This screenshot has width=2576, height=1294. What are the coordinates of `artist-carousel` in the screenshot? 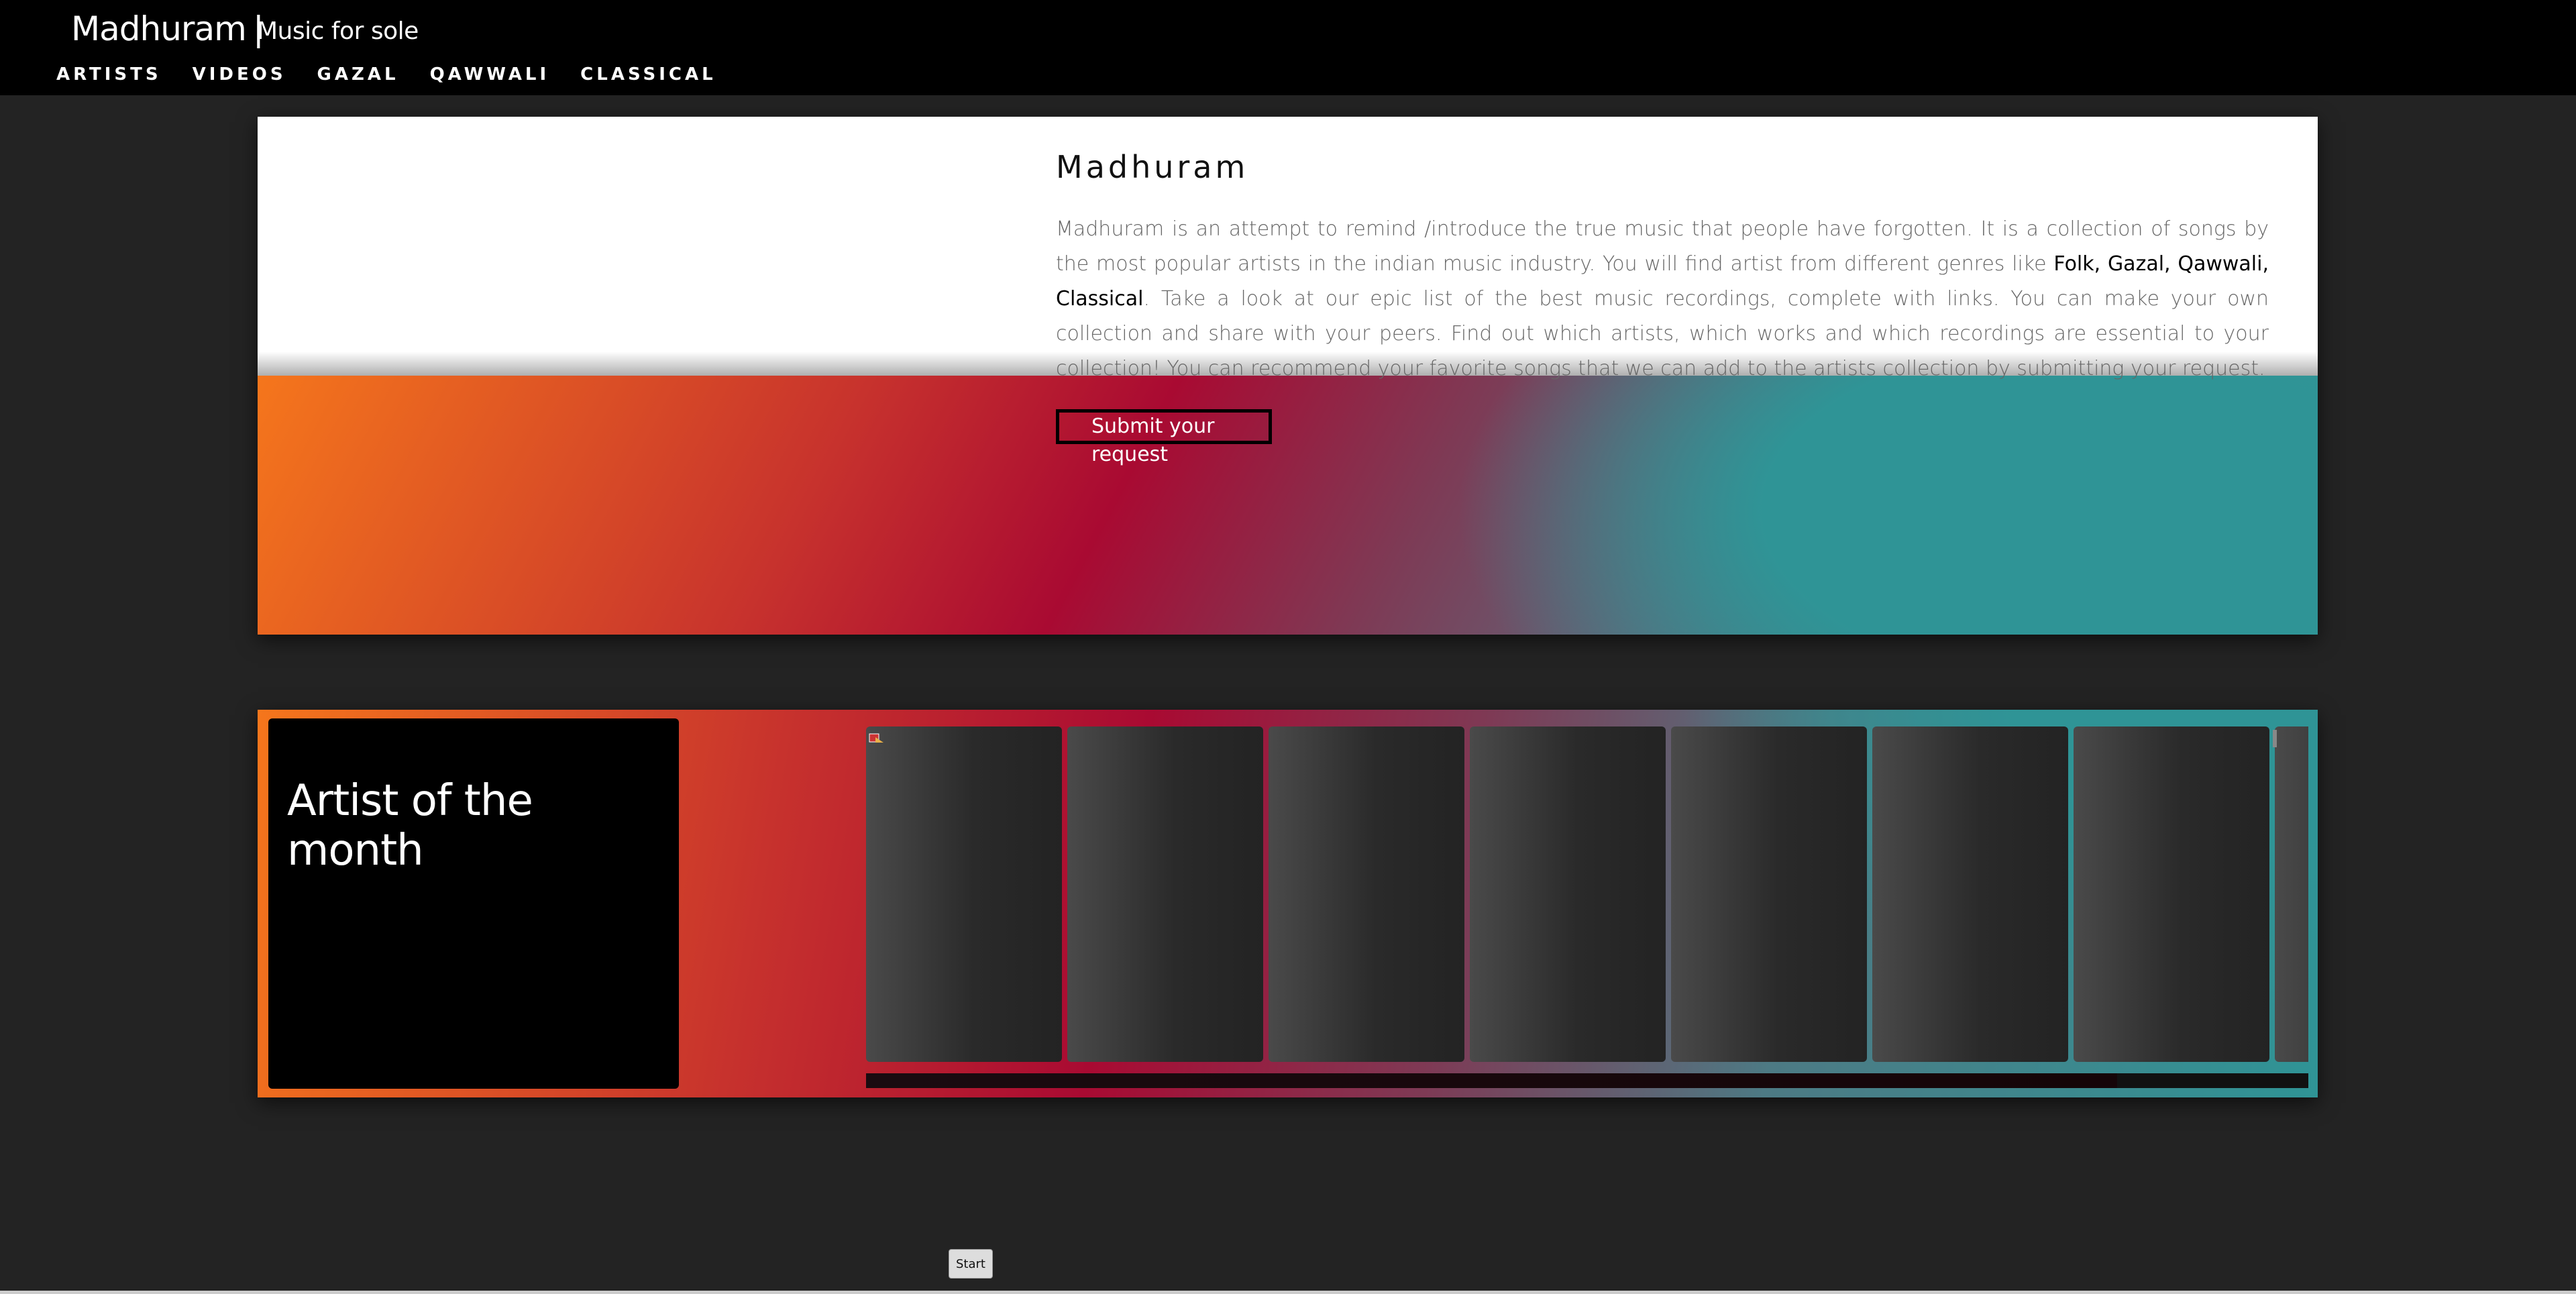 It's located at (1587, 894).